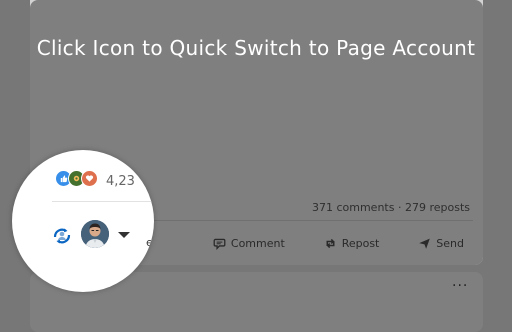 This screenshot has height=332, width=512. I want to click on reaction-count: 4,23, so click(120, 181).